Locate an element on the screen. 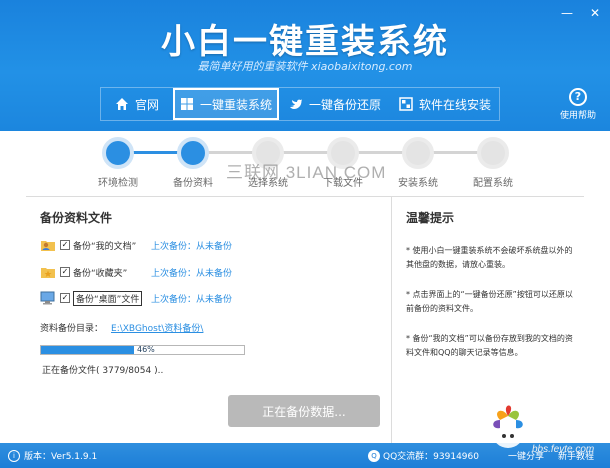  tip-item: * 备份“我的文档”可以备份存放到我的文档的资料文件和QQ的聊天记录等信息。 is located at coordinates (489, 345).